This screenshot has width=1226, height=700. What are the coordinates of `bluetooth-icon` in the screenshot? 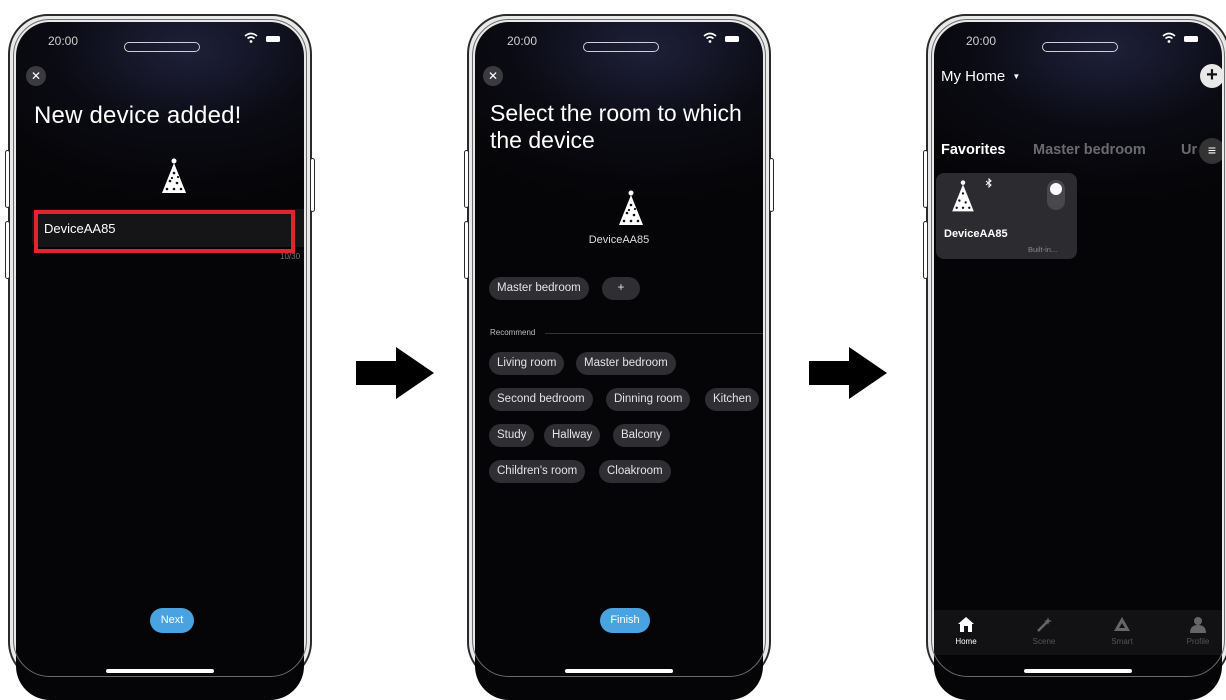 It's located at (988, 183).